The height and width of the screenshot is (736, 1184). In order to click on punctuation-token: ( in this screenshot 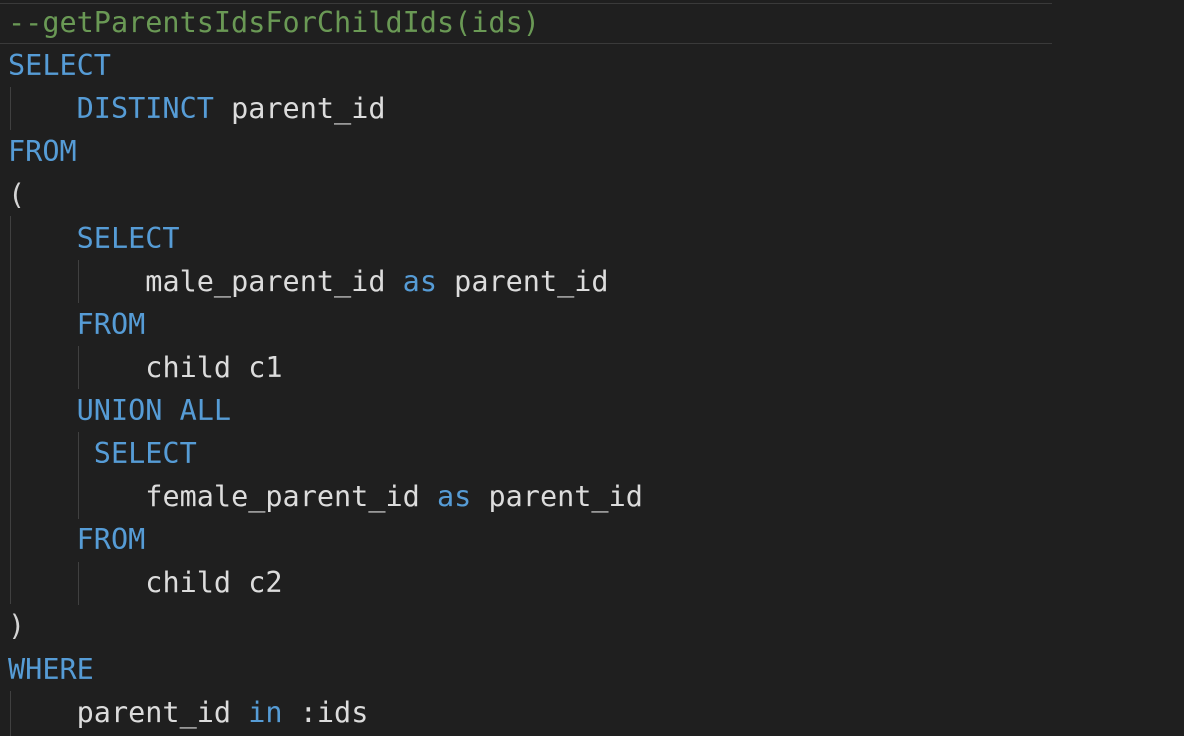, I will do `click(17, 195)`.